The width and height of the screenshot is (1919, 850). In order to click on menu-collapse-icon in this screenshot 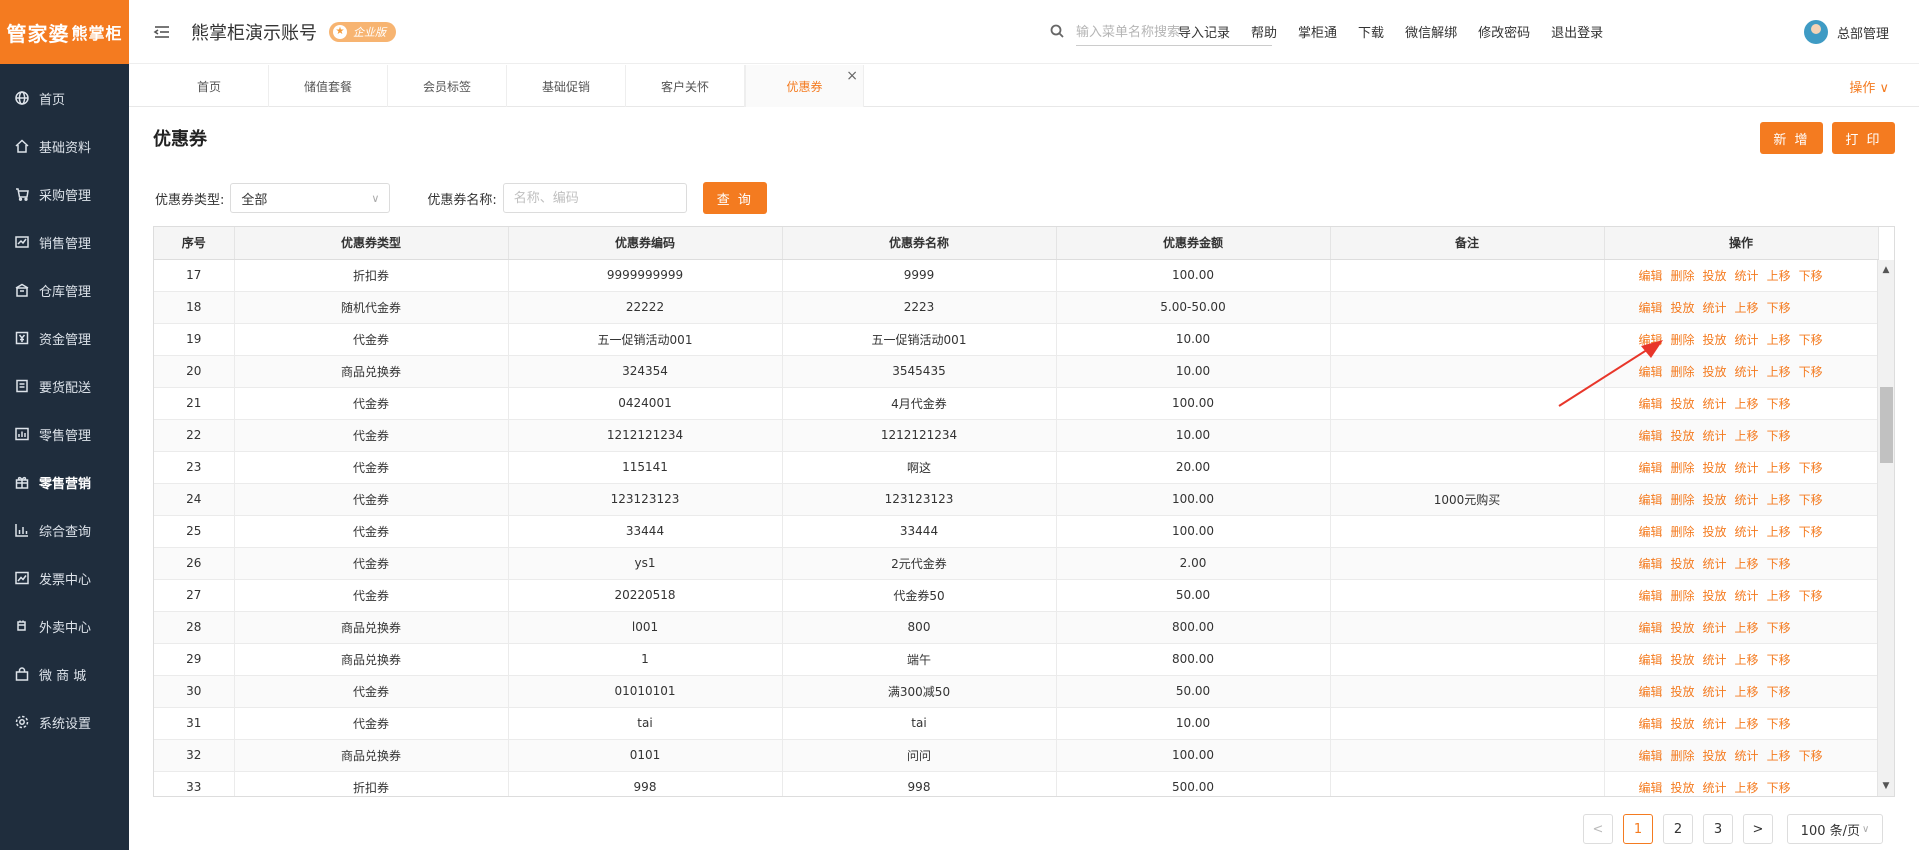, I will do `click(163, 32)`.